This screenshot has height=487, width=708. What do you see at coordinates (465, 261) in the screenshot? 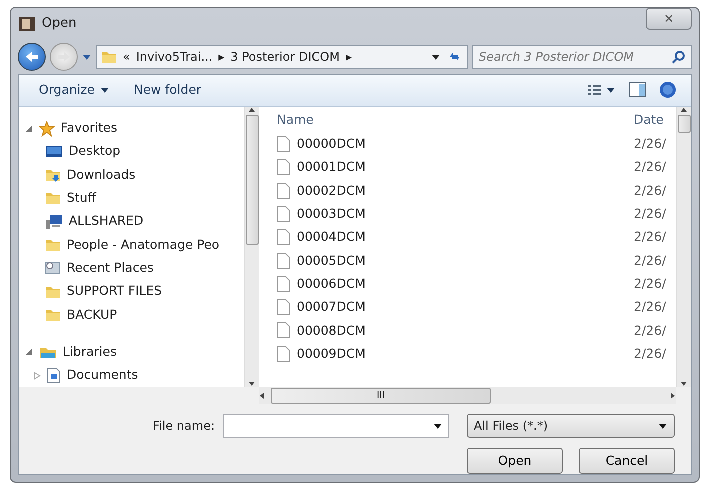
I see `file-name: 00005DCM` at bounding box center [465, 261].